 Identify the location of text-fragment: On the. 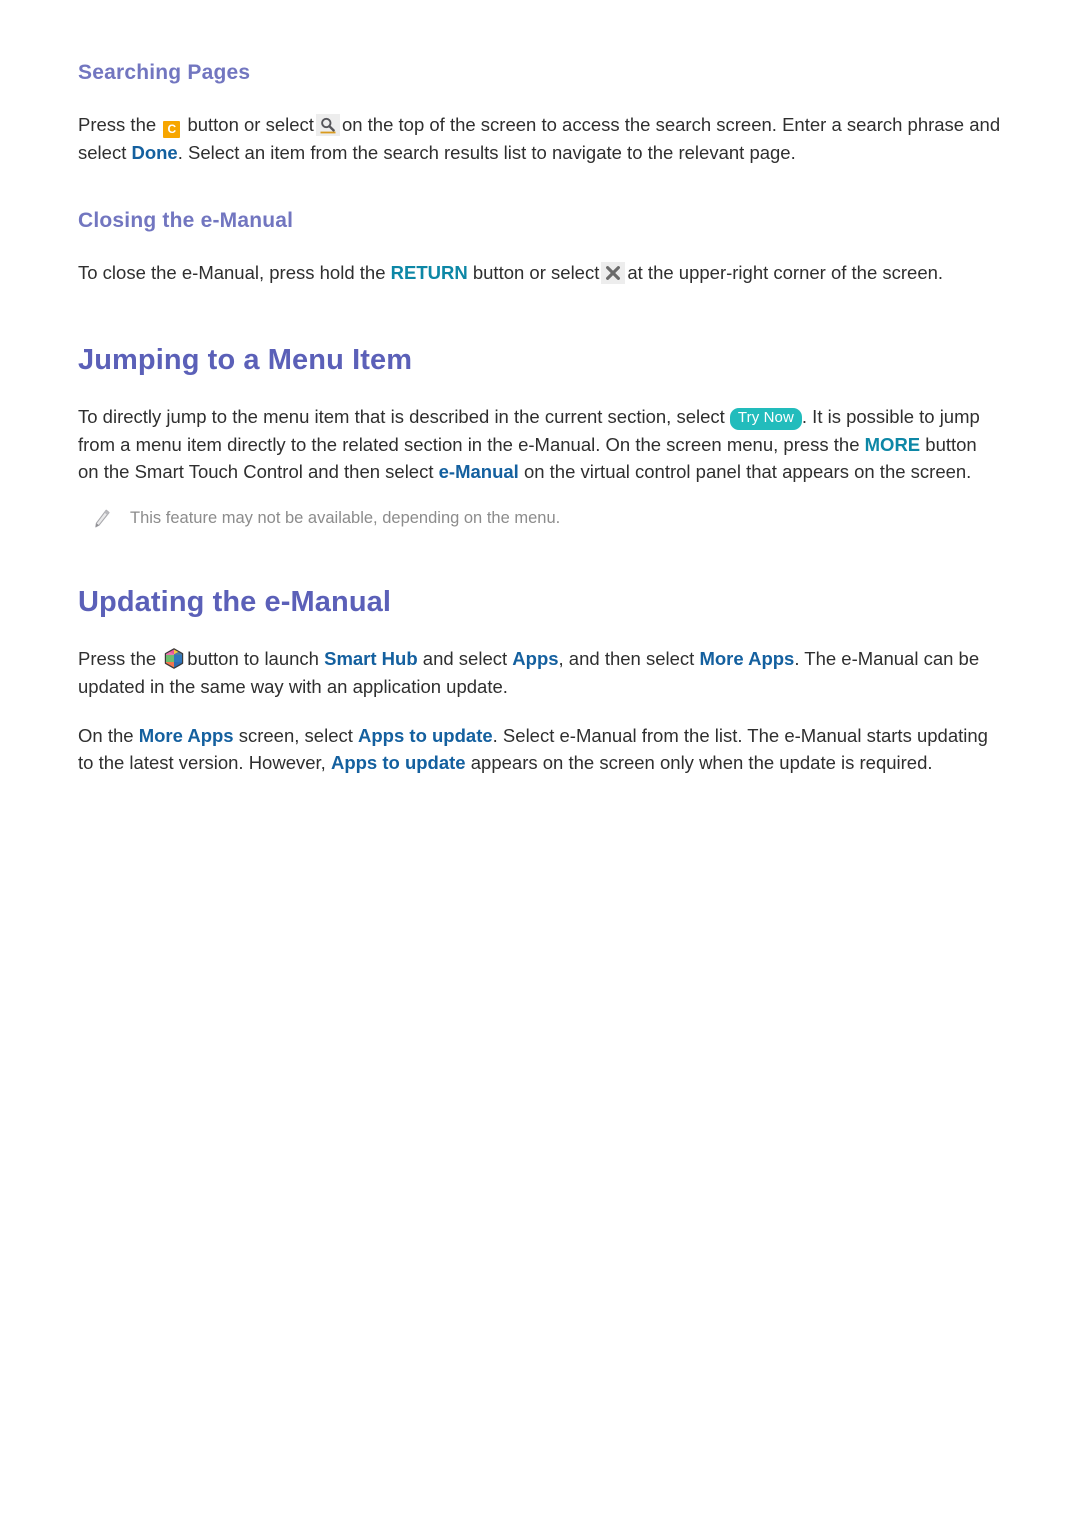
(106, 736).